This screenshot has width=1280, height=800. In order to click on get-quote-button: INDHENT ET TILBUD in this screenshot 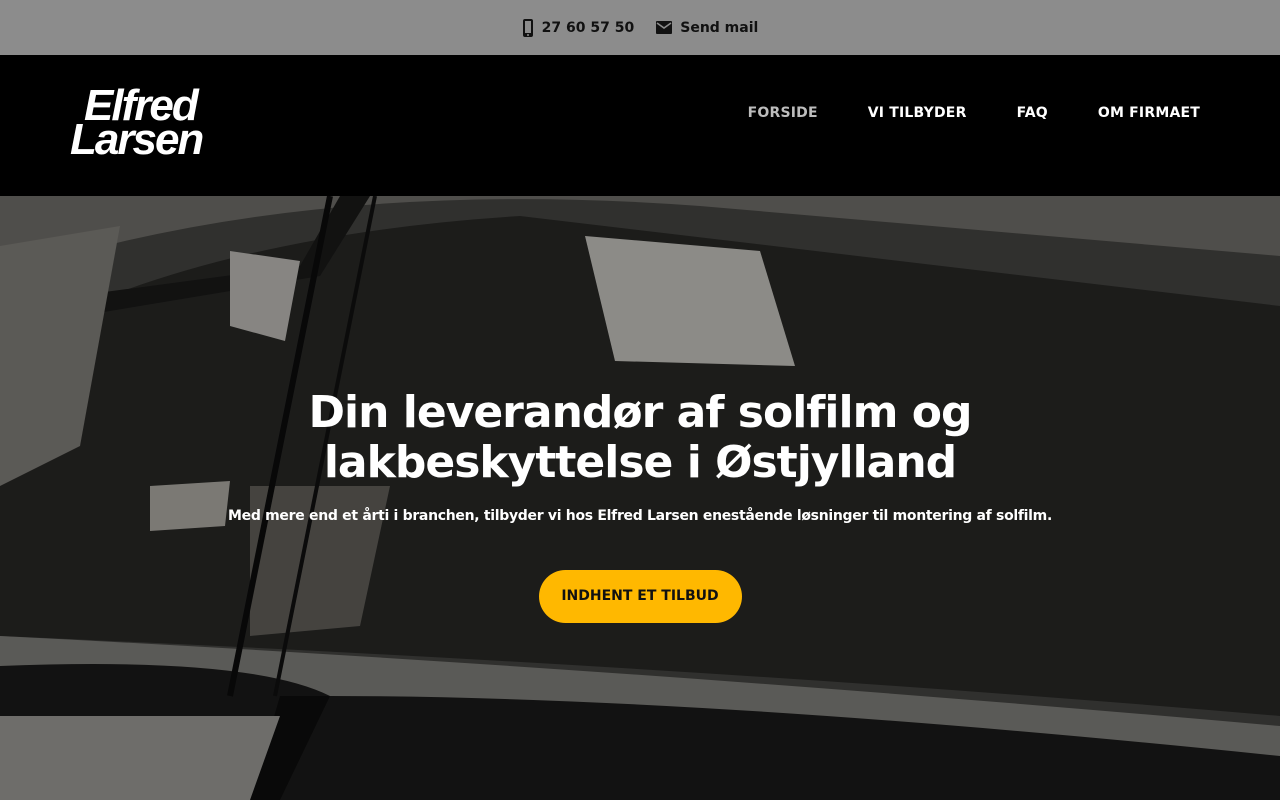, I will do `click(640, 596)`.